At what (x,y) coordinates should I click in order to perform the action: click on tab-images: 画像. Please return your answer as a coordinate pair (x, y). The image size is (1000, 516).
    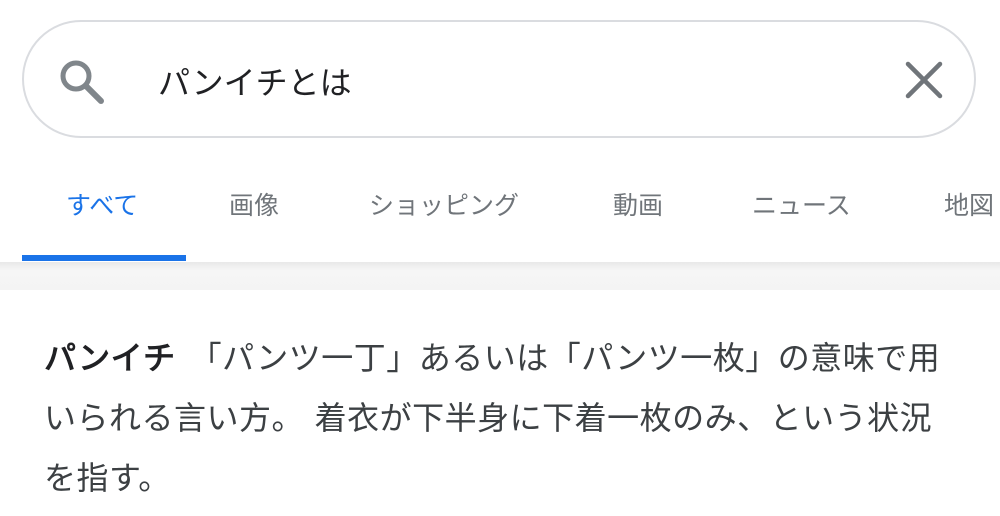
    Looking at the image, I should click on (254, 204).